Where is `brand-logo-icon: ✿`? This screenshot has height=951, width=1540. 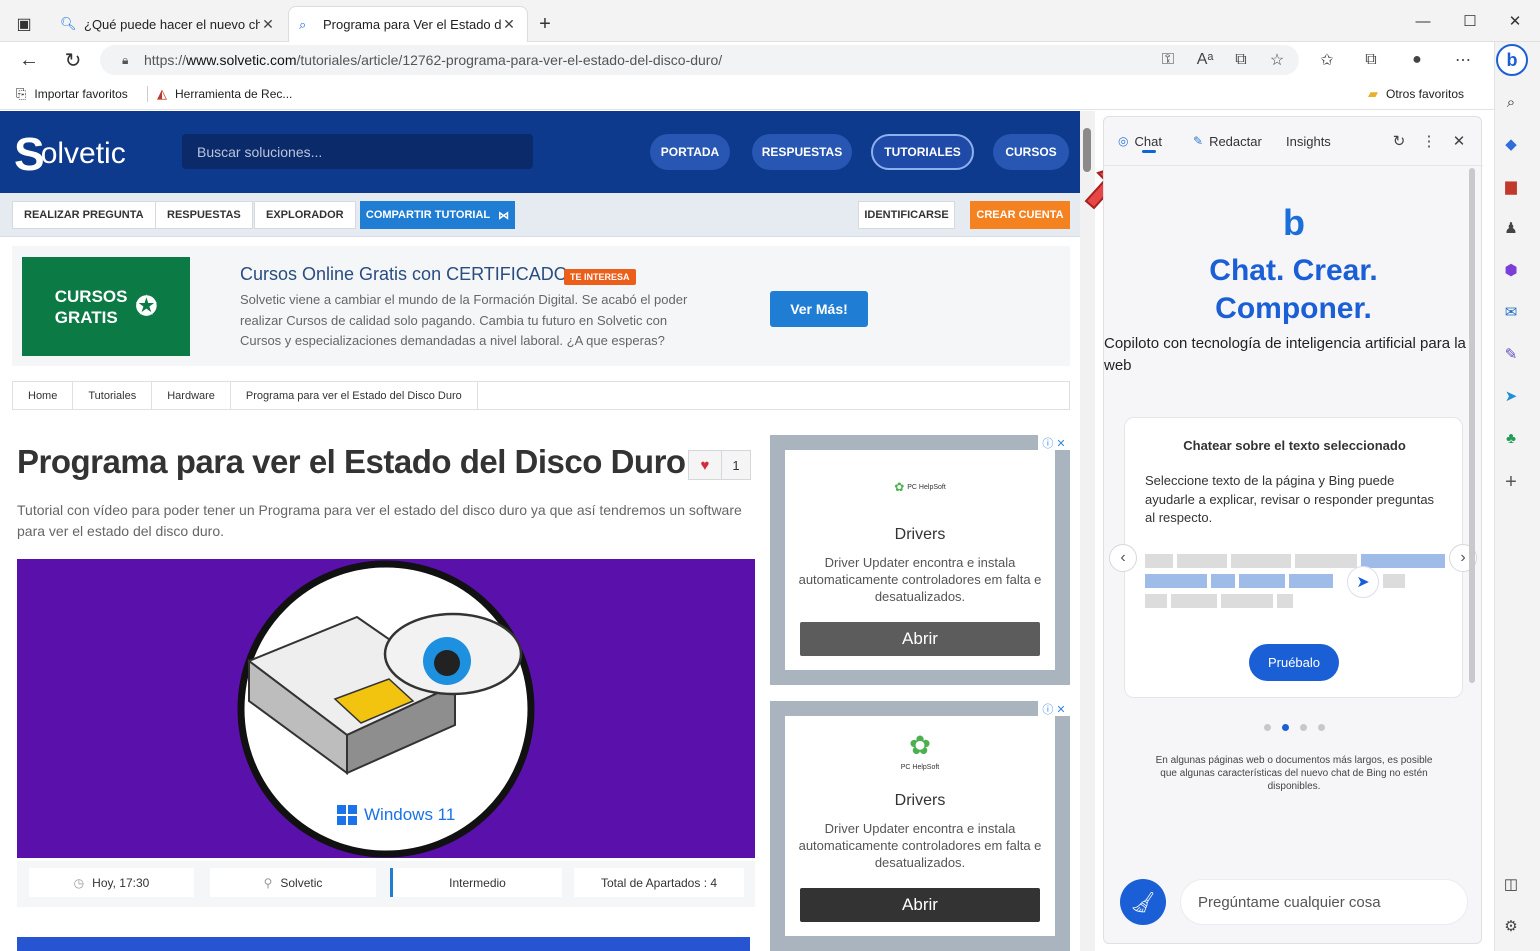
brand-logo-icon: ✿ is located at coordinates (899, 487).